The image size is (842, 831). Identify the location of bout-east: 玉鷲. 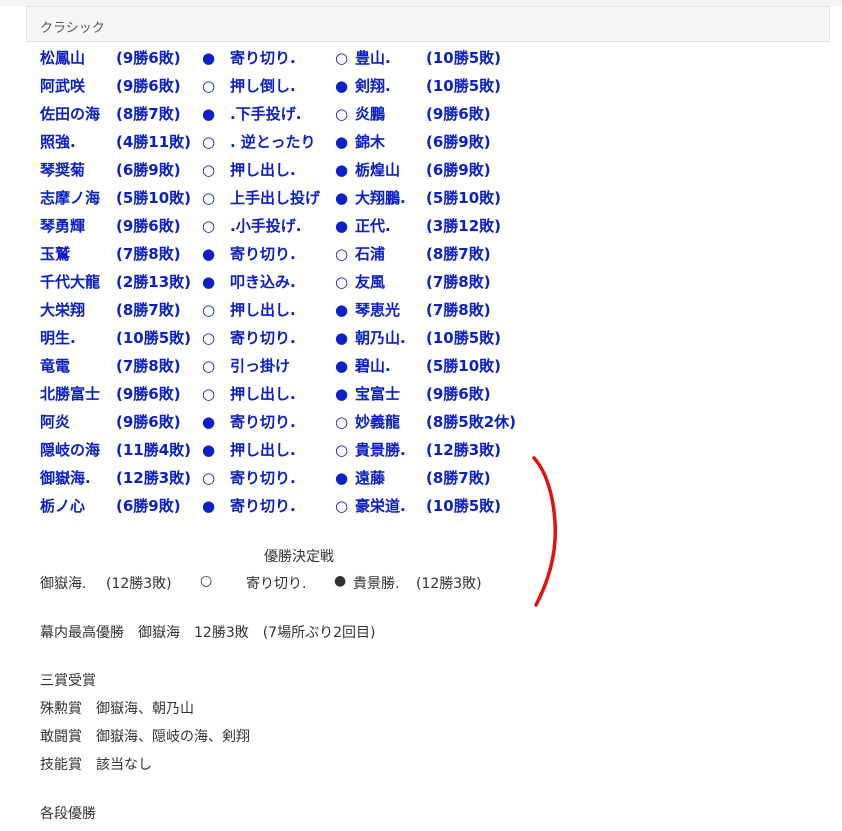
(55, 254).